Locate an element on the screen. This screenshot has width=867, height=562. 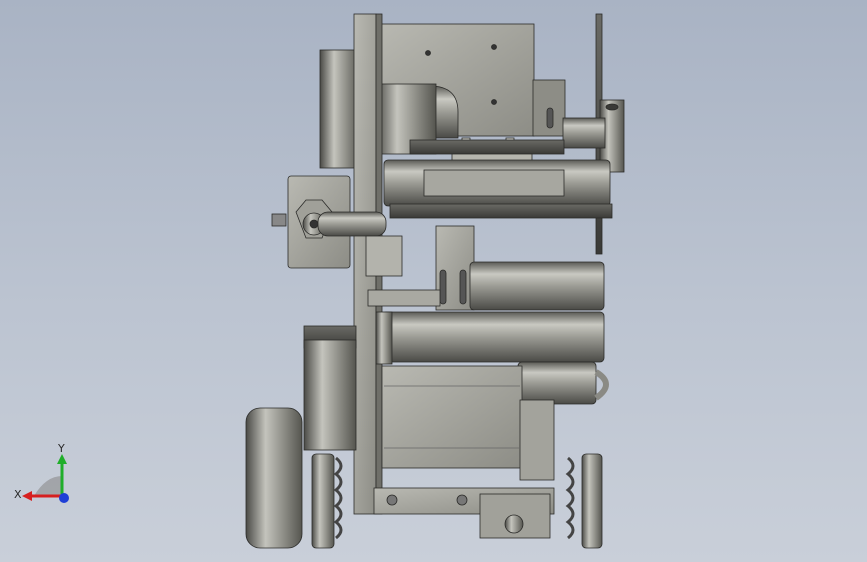
cylinder-bar is located at coordinates (501, 211).